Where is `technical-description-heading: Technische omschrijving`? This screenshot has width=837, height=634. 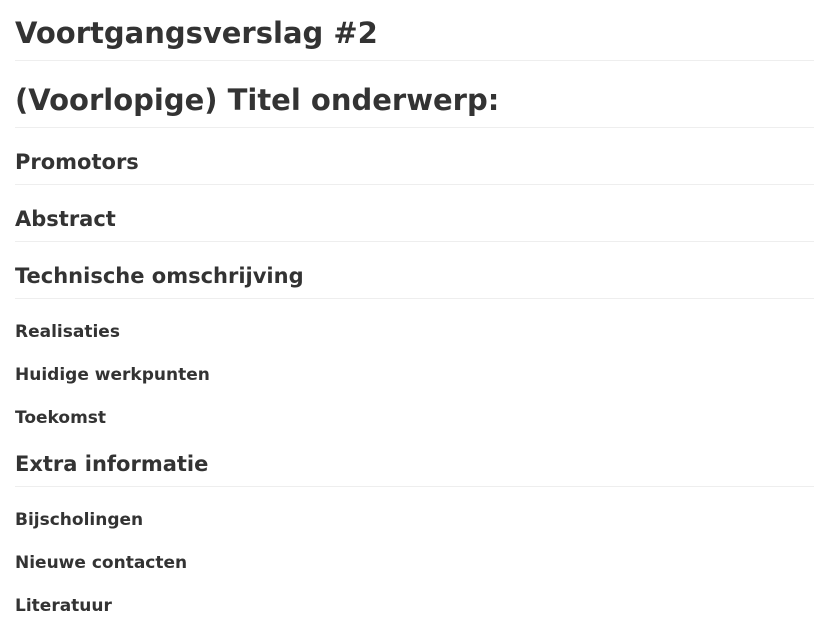 technical-description-heading: Technische omschrijving is located at coordinates (414, 270).